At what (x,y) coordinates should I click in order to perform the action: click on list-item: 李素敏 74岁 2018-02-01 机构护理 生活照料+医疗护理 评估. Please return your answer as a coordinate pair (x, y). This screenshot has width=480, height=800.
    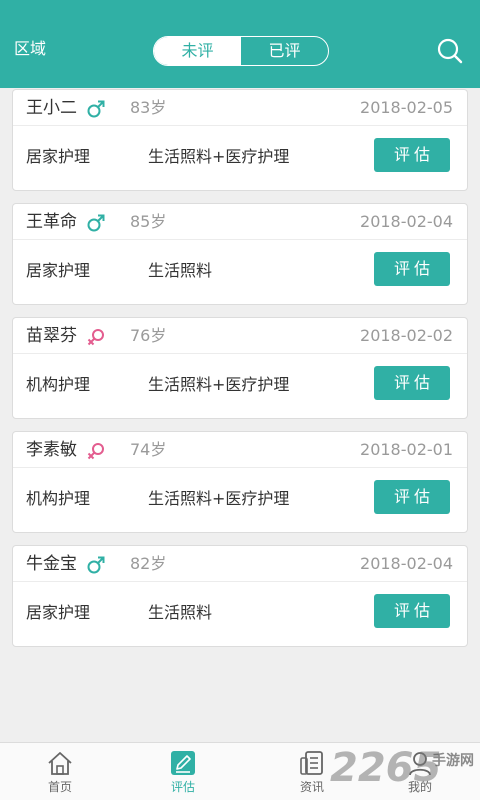
    Looking at the image, I should click on (240, 482).